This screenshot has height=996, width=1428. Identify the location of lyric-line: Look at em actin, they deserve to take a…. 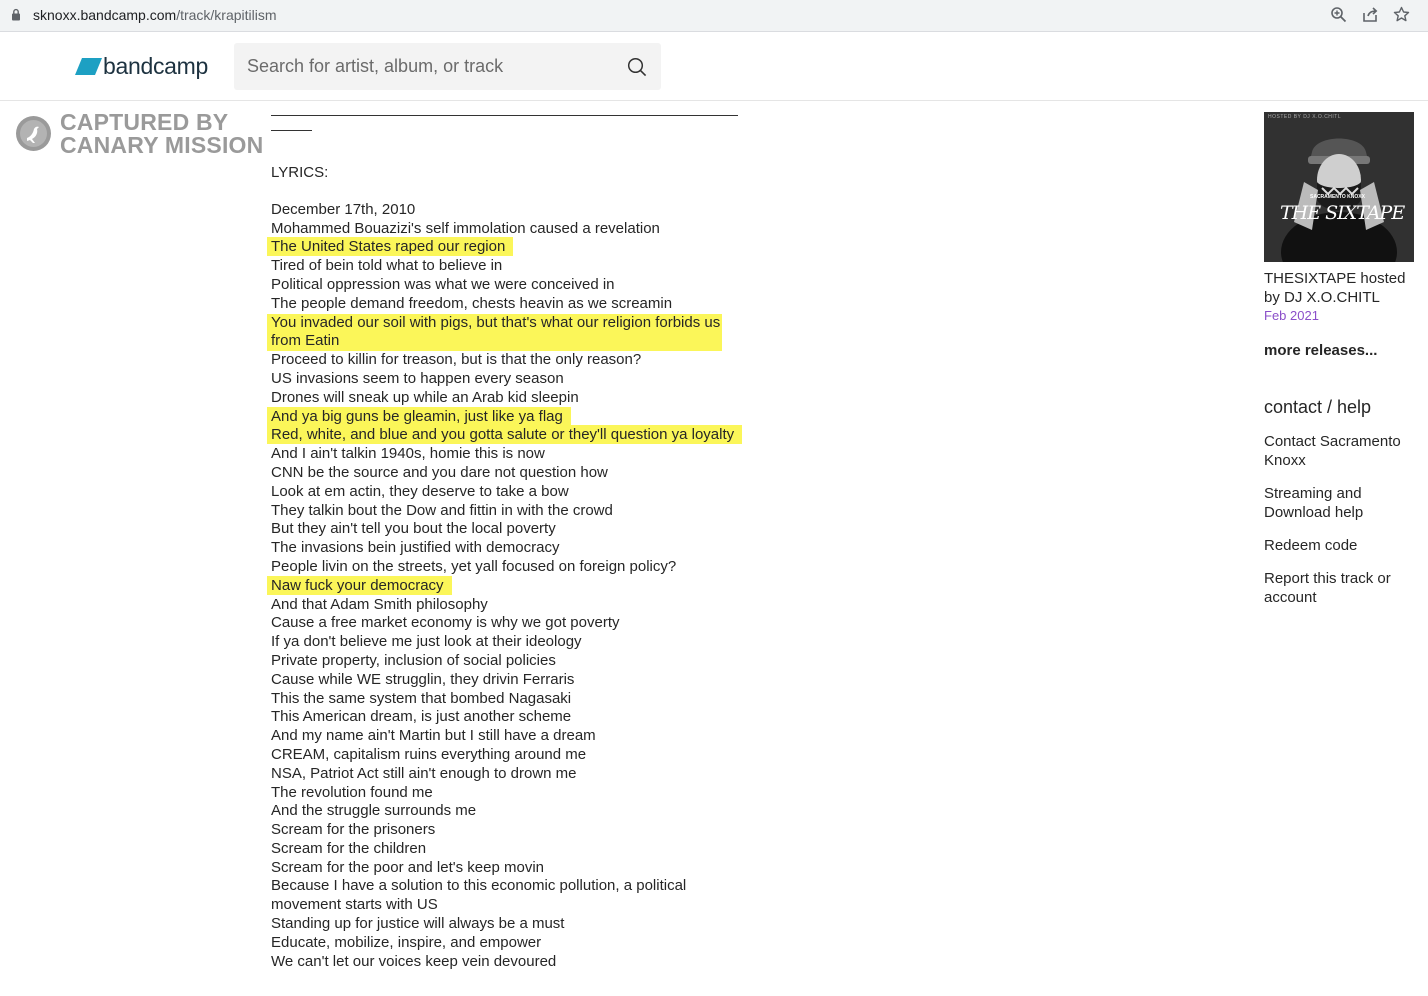
(511, 492).